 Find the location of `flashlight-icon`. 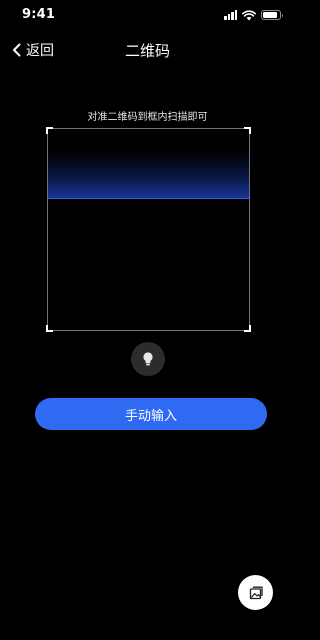

flashlight-icon is located at coordinates (148, 359).